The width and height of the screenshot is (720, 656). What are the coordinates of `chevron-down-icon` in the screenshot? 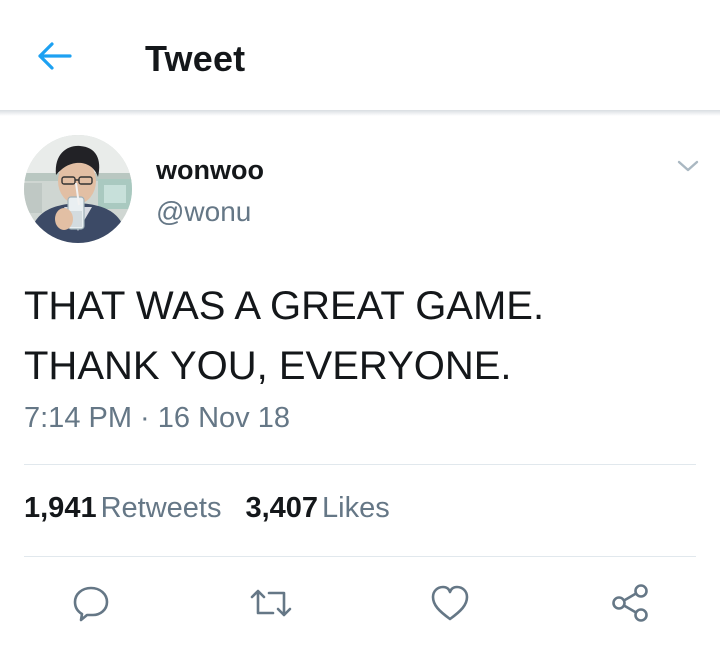 It's located at (688, 166).